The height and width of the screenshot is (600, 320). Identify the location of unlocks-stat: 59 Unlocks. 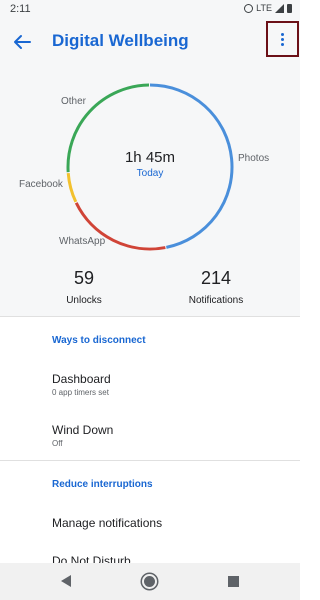
(84, 287).